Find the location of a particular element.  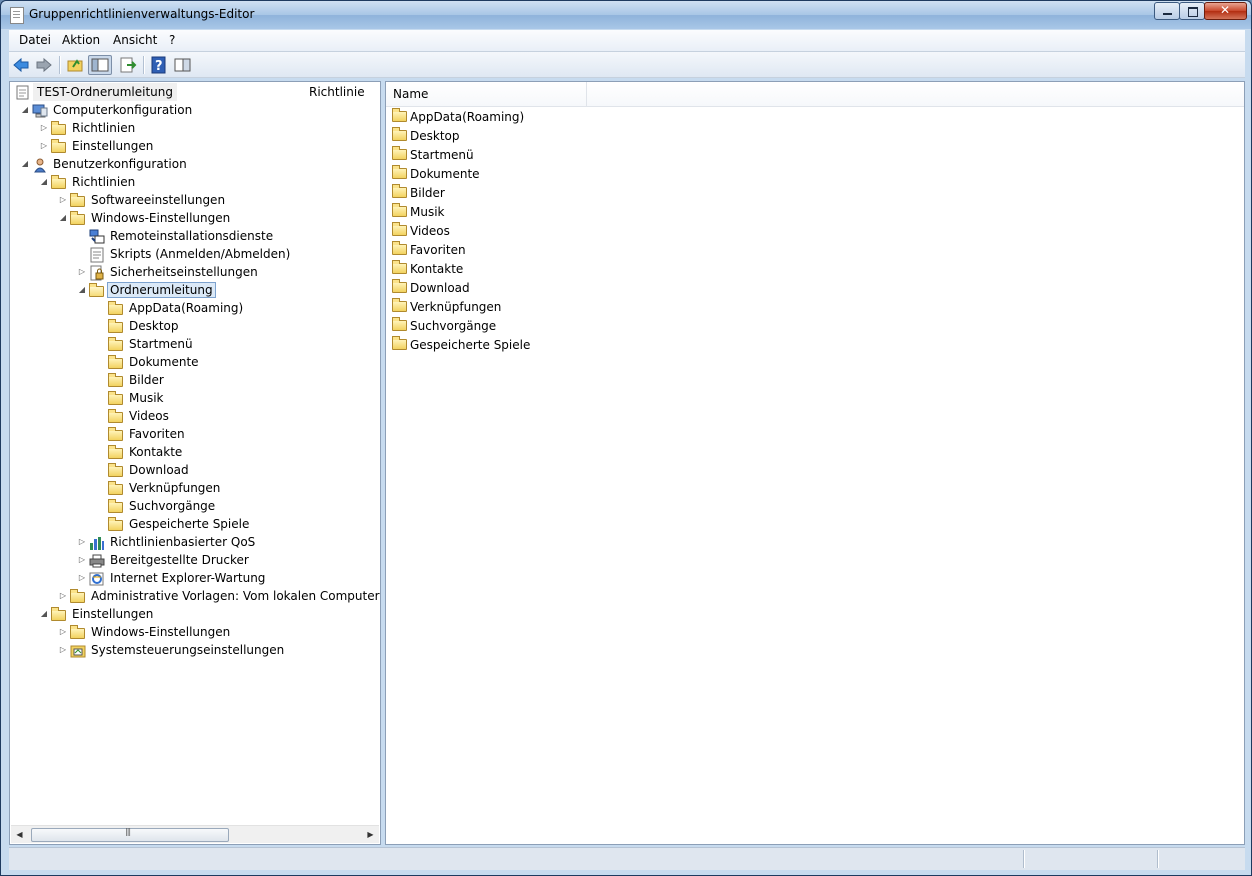

tree-node: Bilder is located at coordinates (195, 380).